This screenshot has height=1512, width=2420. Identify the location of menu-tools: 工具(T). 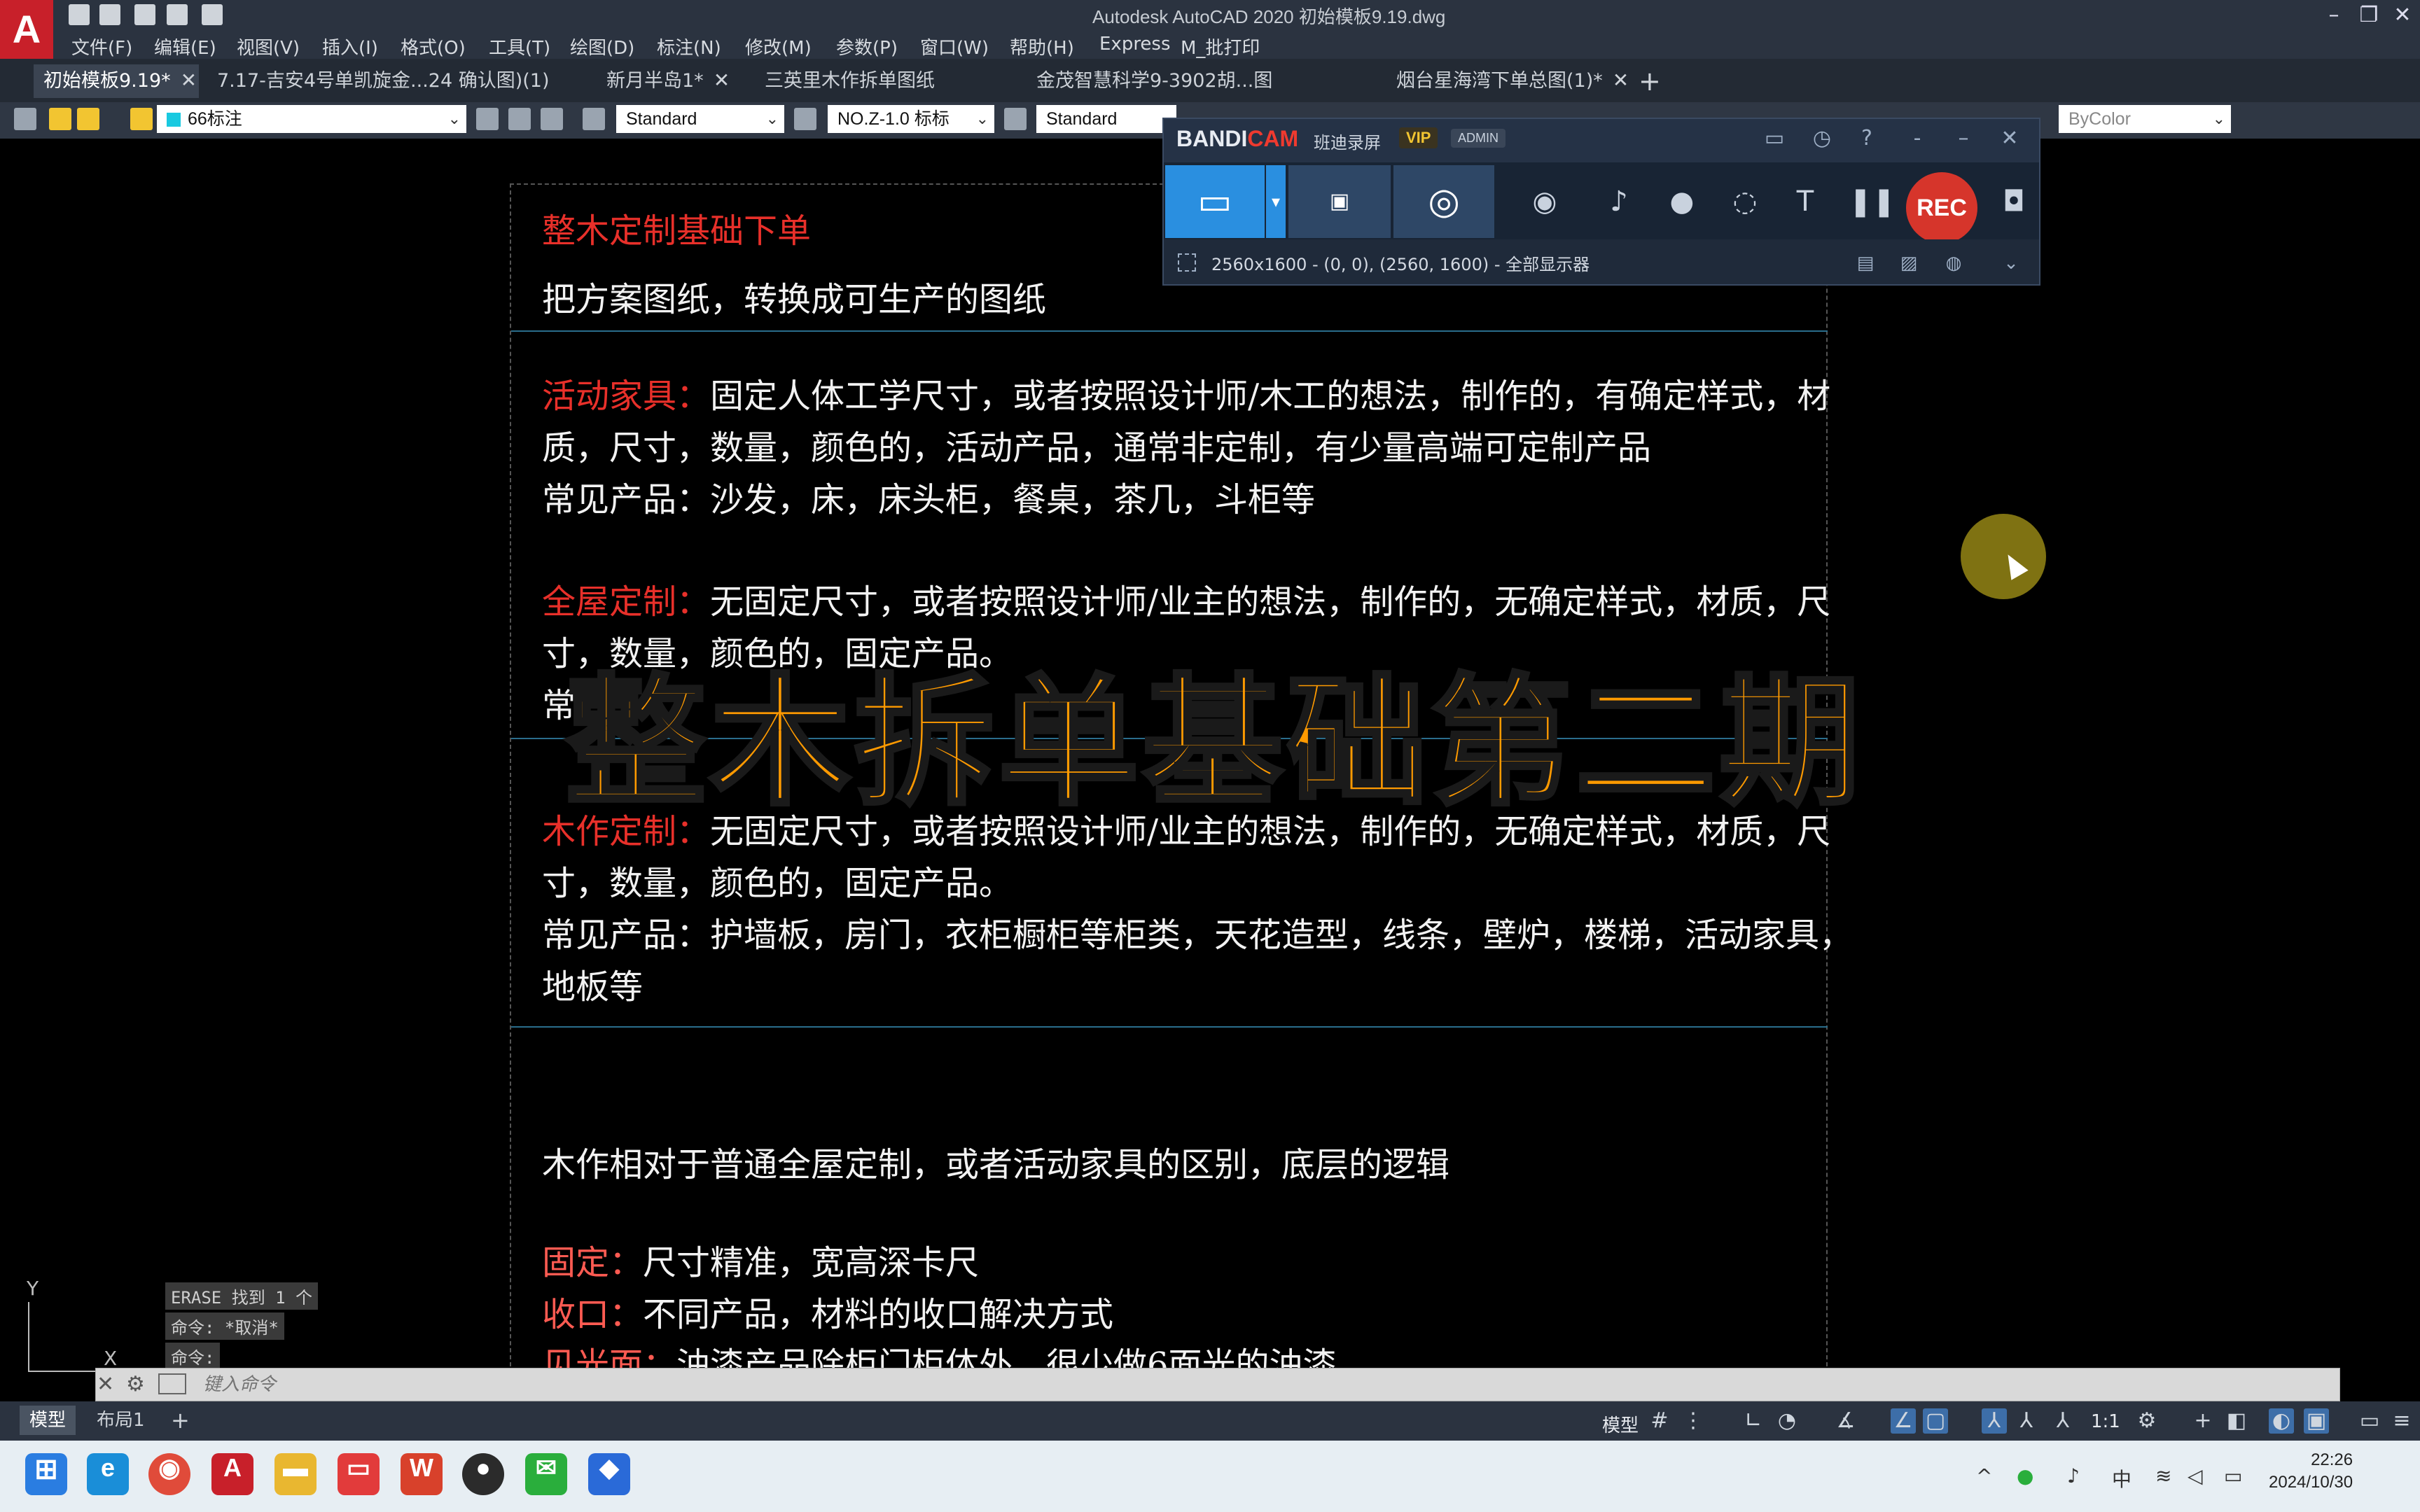
(519, 46).